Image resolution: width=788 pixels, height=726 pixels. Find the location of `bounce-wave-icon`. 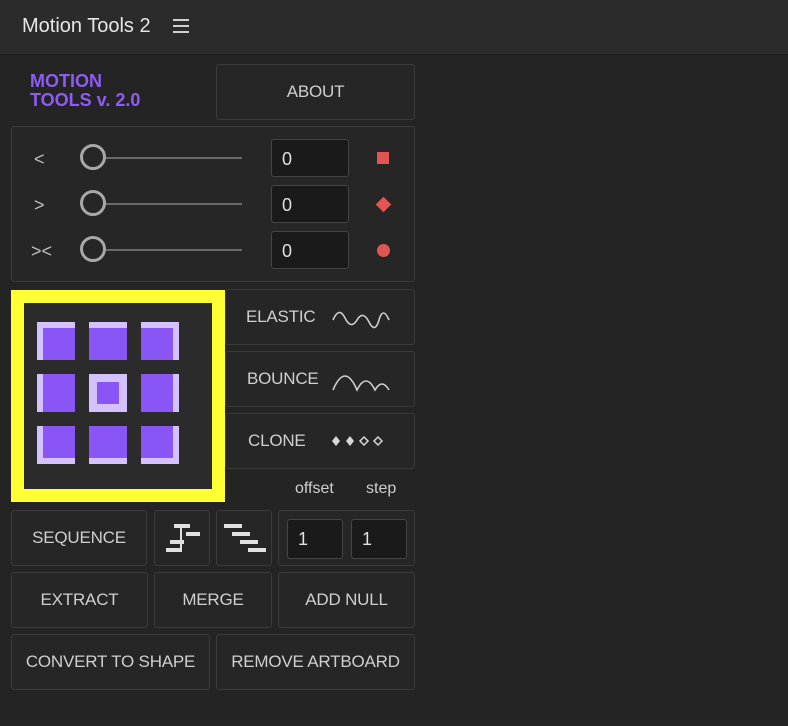

bounce-wave-icon is located at coordinates (361, 383).